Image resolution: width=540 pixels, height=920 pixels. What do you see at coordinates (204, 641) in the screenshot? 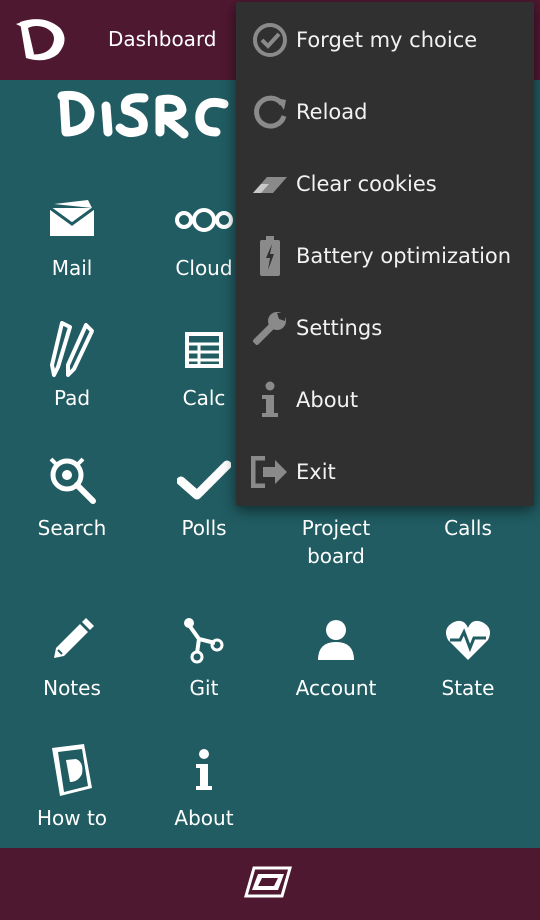
I see `git-icon` at bounding box center [204, 641].